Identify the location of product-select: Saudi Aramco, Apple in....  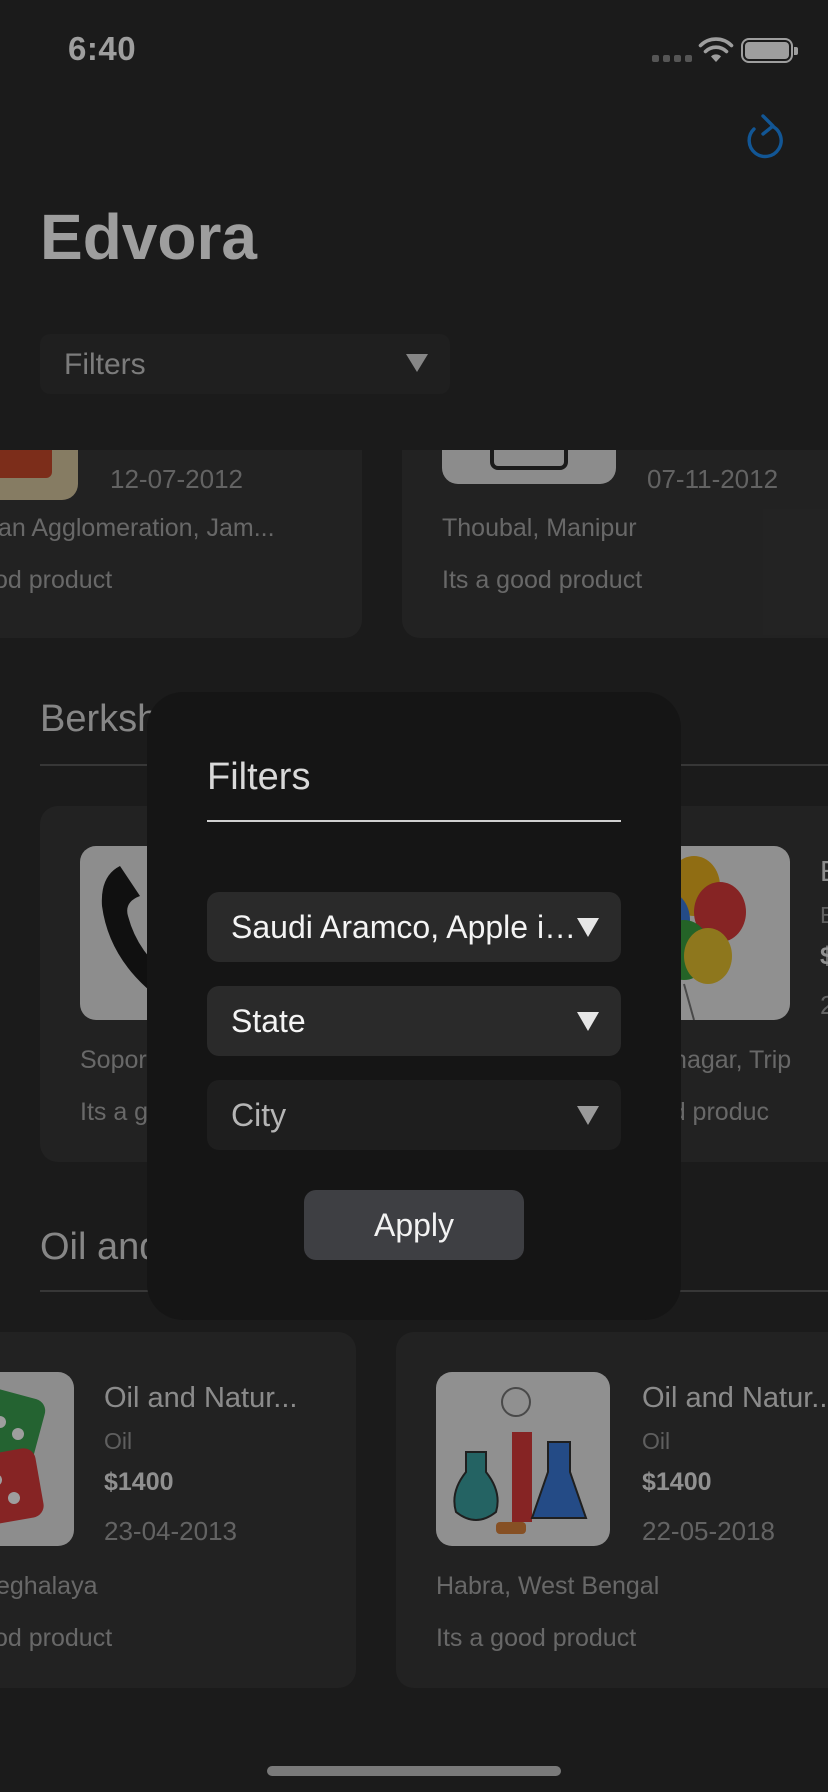
(414, 927).